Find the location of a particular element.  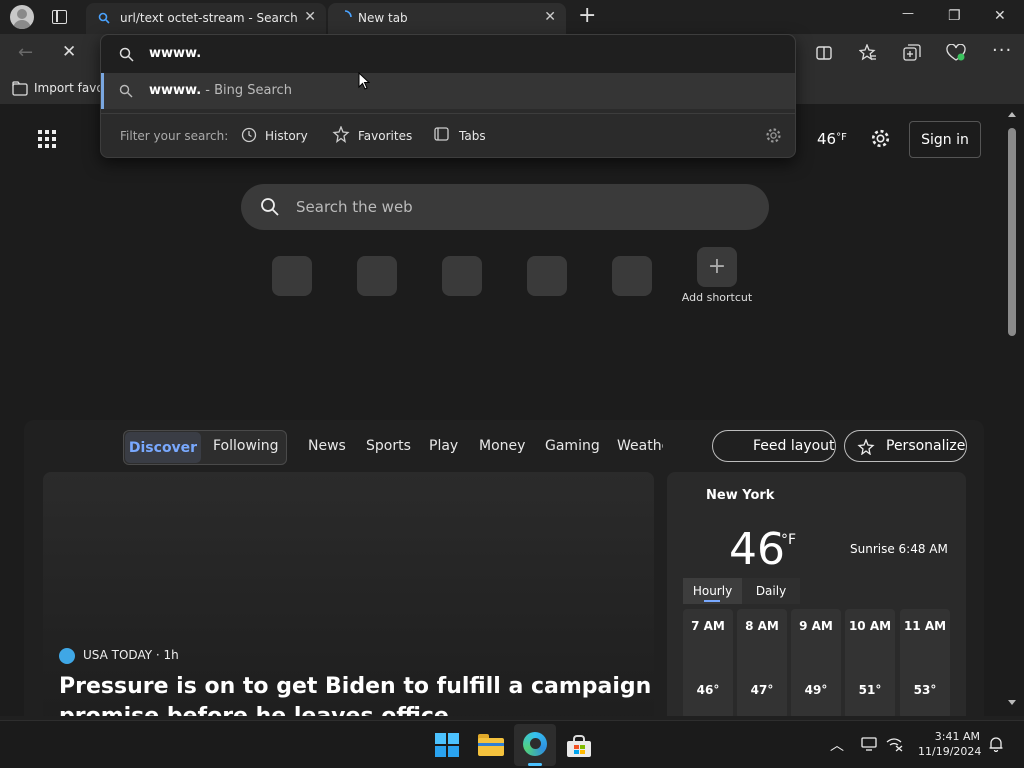

tab-new-tab: New tab ✕ is located at coordinates (447, 18).